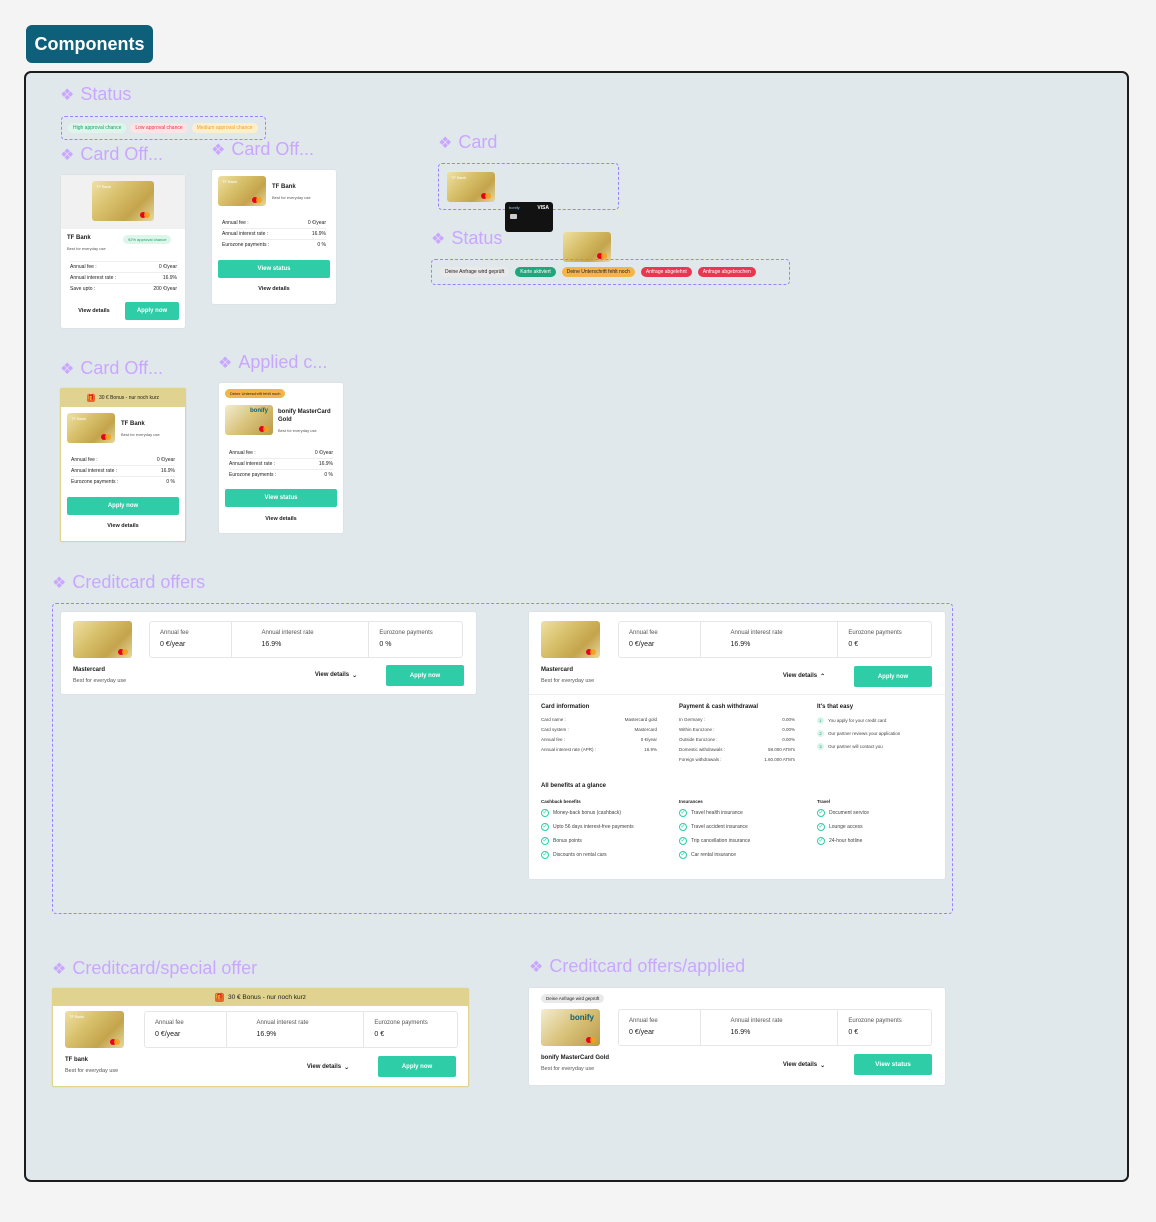  What do you see at coordinates (800, 676) in the screenshot?
I see `view-details-label: View details` at bounding box center [800, 676].